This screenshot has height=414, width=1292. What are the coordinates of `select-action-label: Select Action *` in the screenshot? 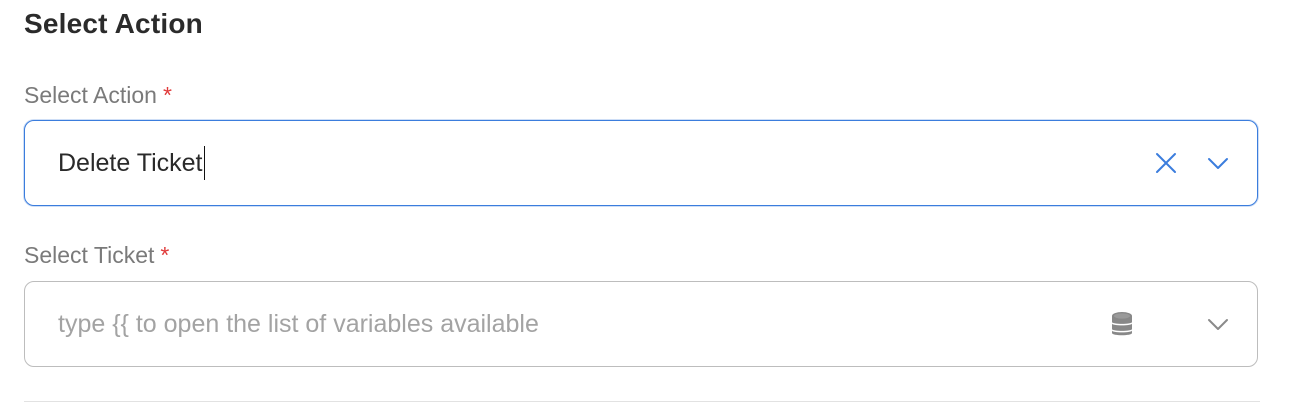 It's located at (98, 95).